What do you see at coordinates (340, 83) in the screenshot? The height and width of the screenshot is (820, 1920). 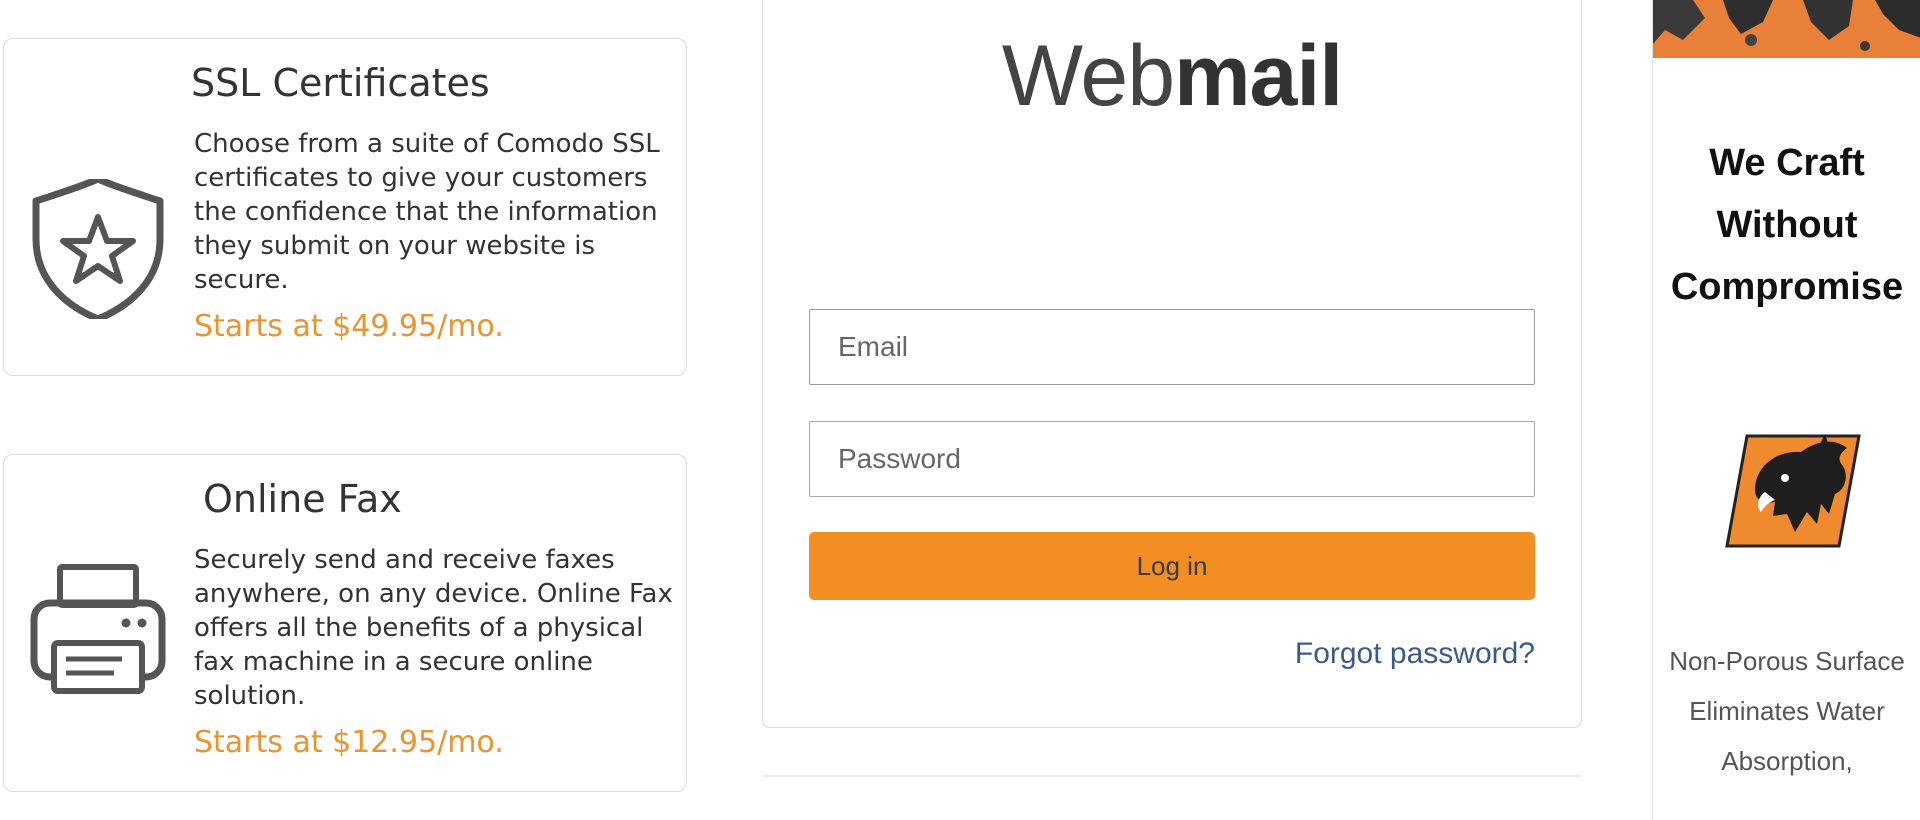 I see `card-title: SSL Certificates` at bounding box center [340, 83].